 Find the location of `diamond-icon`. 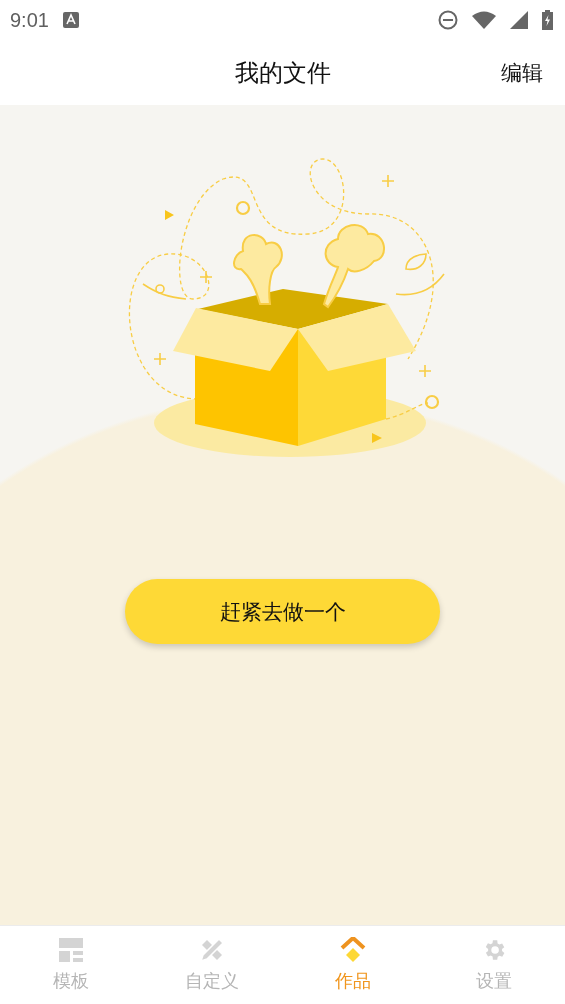

diamond-icon is located at coordinates (353, 950).